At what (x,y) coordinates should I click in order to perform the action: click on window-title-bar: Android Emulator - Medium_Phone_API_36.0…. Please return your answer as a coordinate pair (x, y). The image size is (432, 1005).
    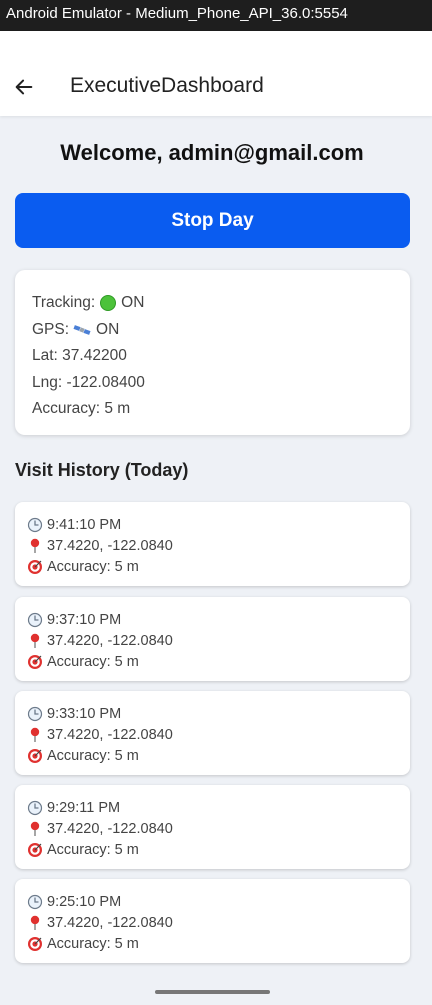
    Looking at the image, I should click on (216, 15).